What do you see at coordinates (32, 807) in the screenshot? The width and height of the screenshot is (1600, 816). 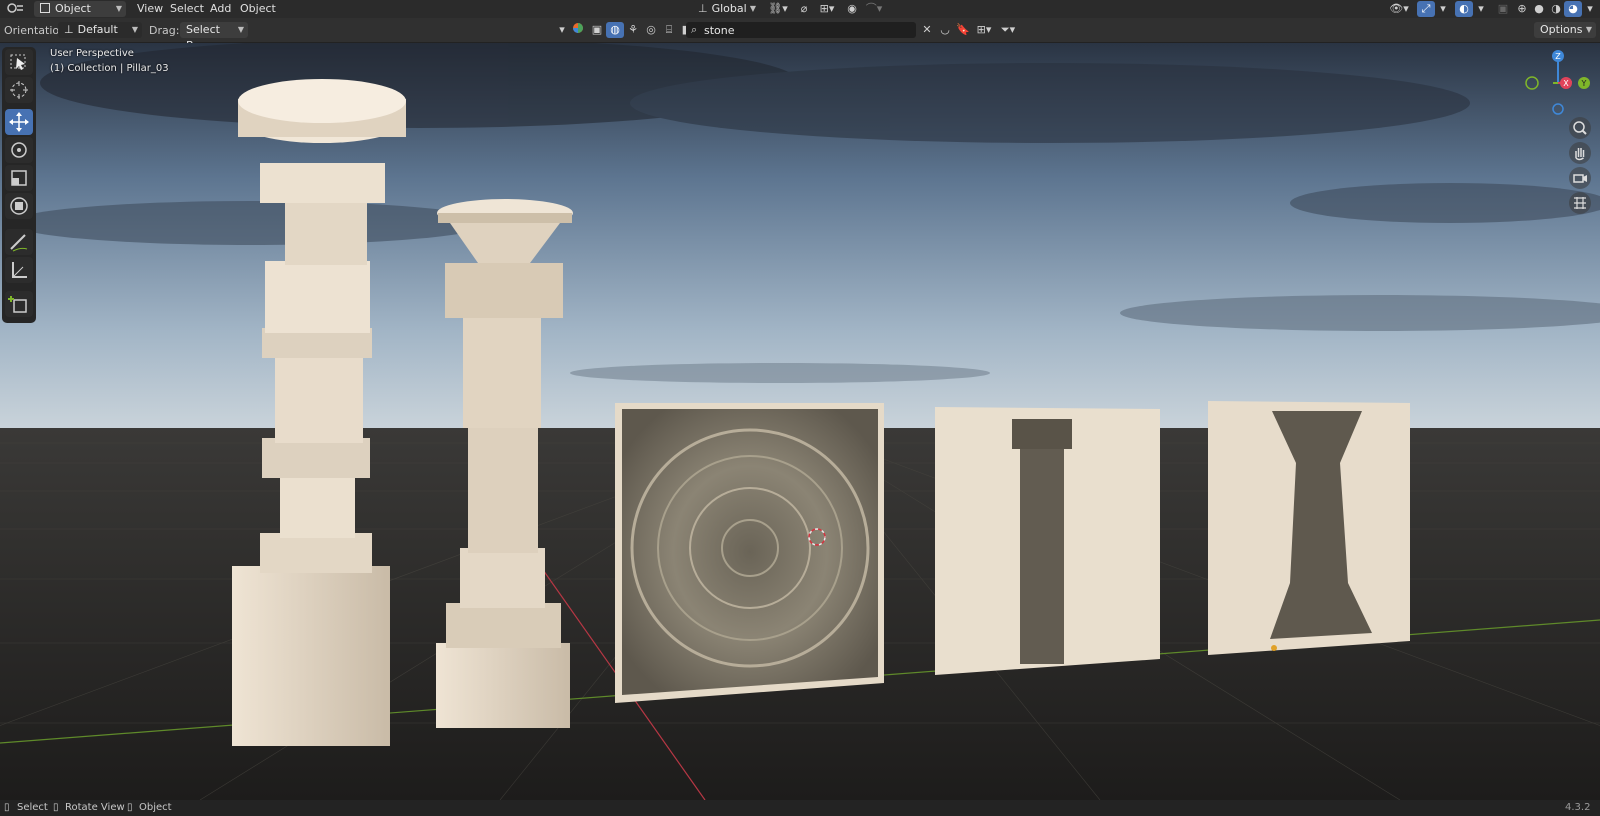 I see `status-select: Select` at bounding box center [32, 807].